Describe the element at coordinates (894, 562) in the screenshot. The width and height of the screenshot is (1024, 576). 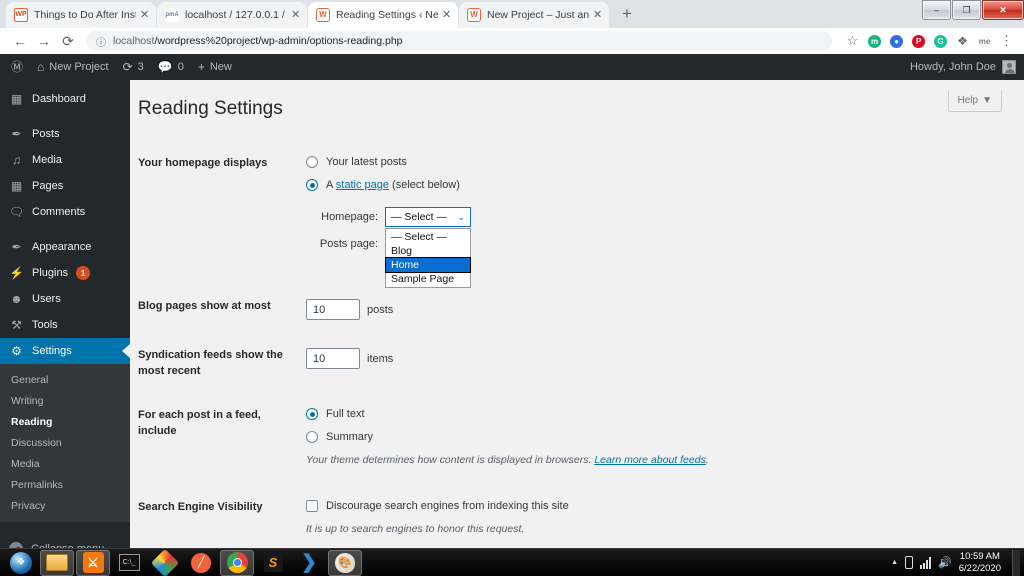
I see `chevron-up-icon: ▲` at that location.